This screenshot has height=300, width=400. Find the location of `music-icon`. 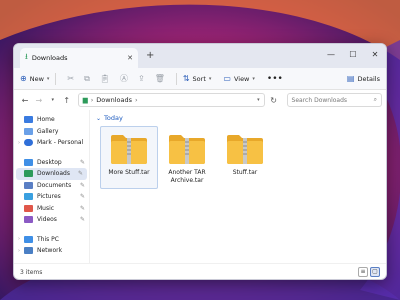

music-icon is located at coordinates (28, 208).